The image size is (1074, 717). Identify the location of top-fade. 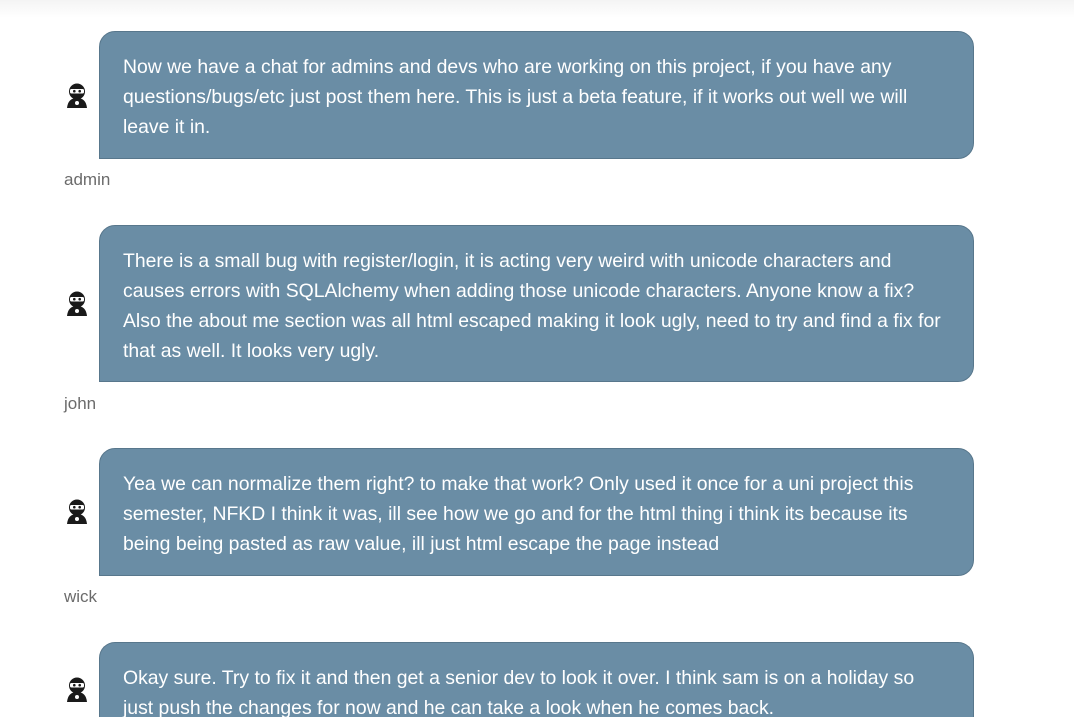
(537, 9).